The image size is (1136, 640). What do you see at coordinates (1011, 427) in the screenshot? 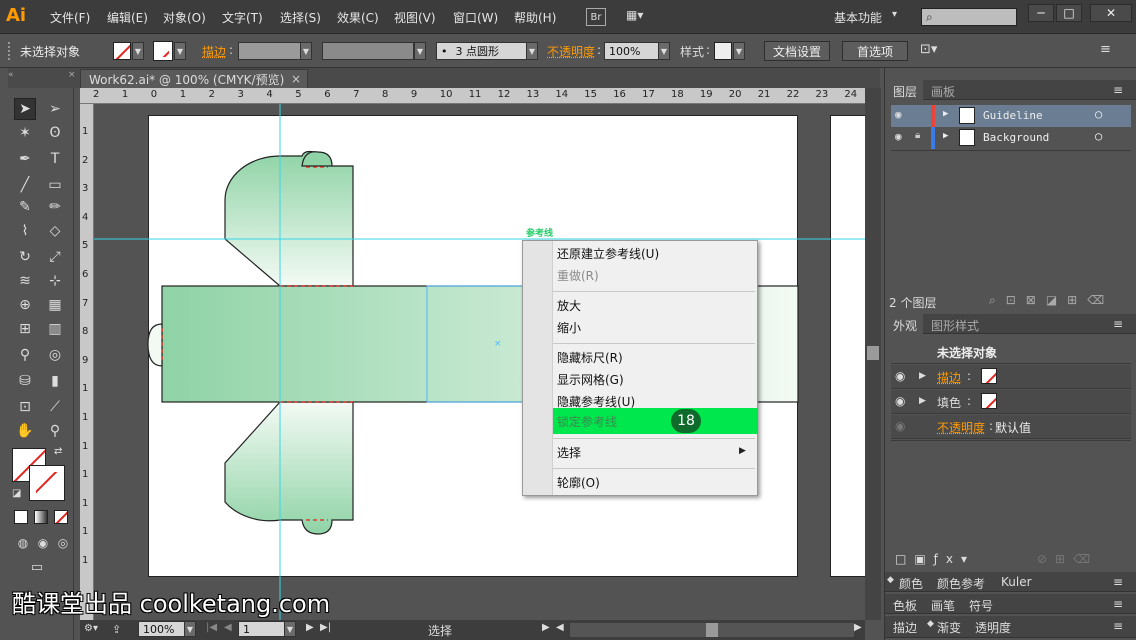
I see `appearance-opacity-row: ◉ 不透明度 : 默认值` at bounding box center [1011, 427].